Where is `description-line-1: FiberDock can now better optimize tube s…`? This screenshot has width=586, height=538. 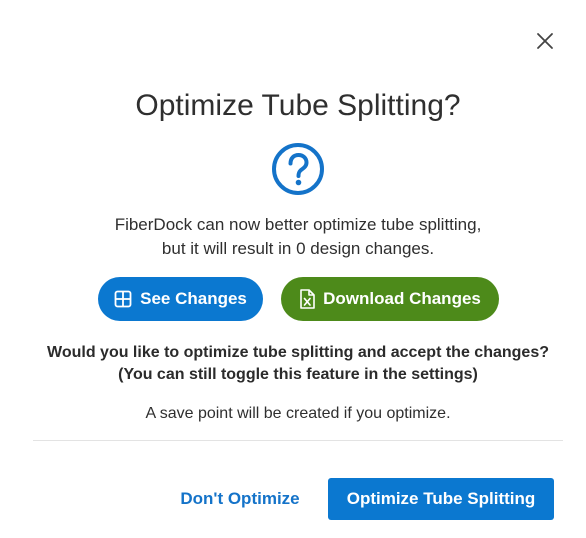 description-line-1: FiberDock can now better optimize tube s… is located at coordinates (298, 224).